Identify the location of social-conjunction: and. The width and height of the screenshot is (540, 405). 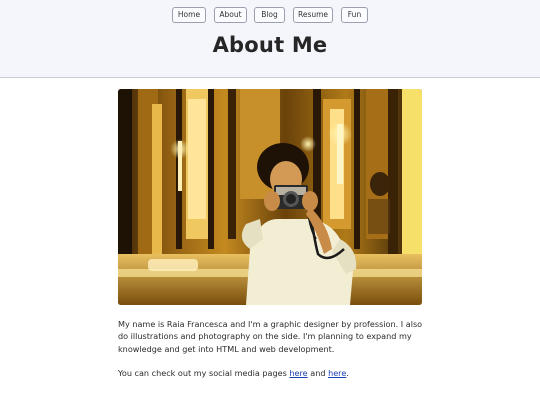
(318, 373).